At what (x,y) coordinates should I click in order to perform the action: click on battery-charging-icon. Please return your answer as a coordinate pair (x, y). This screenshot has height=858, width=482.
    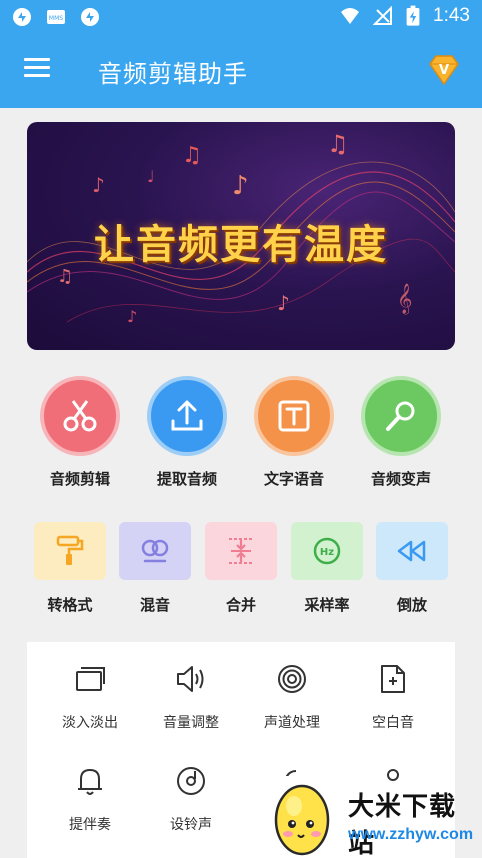
    Looking at the image, I should click on (413, 15).